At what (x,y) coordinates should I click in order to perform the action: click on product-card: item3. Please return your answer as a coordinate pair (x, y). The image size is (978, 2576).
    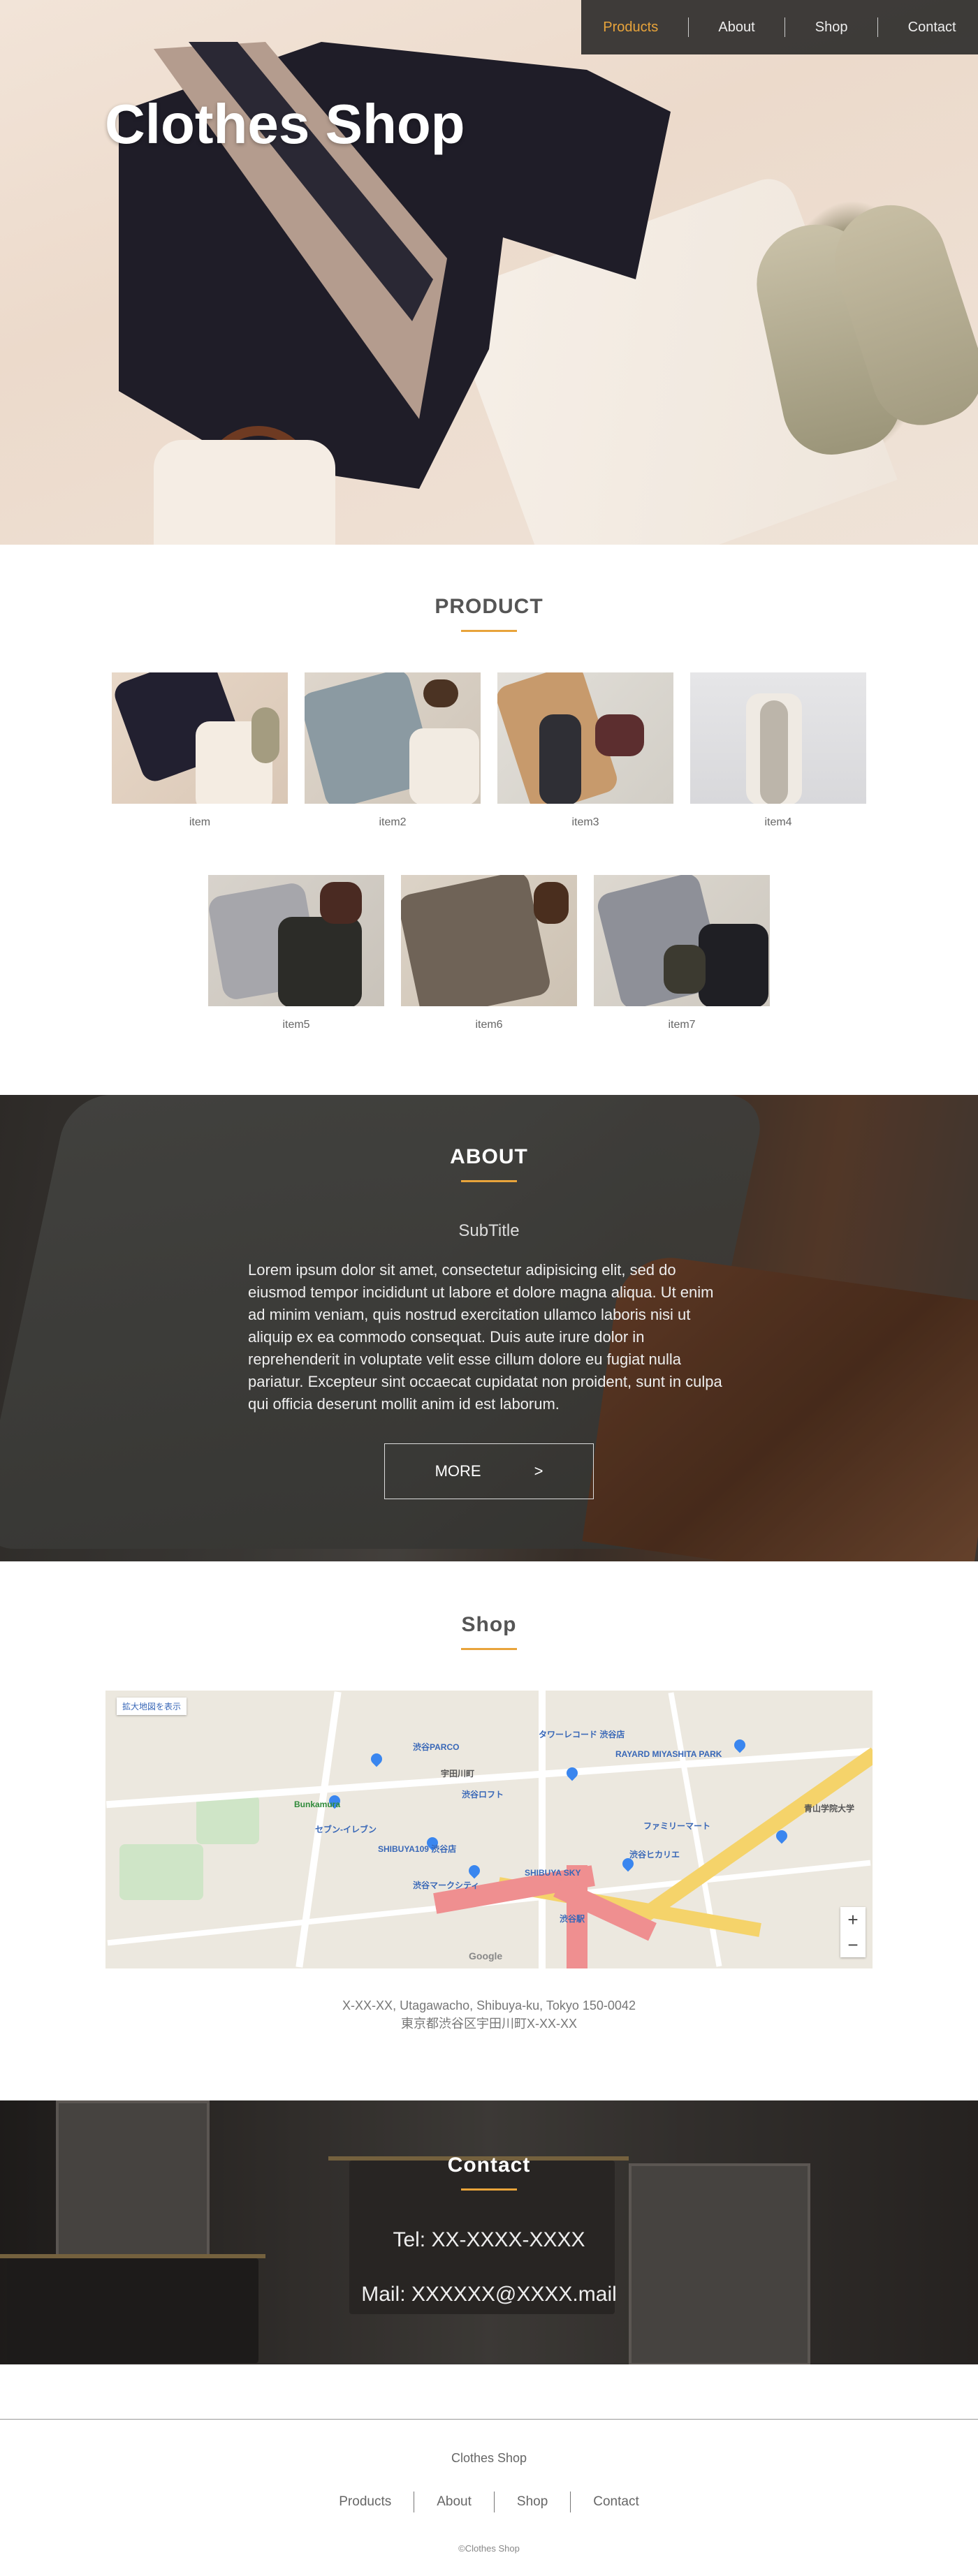
    Looking at the image, I should click on (585, 750).